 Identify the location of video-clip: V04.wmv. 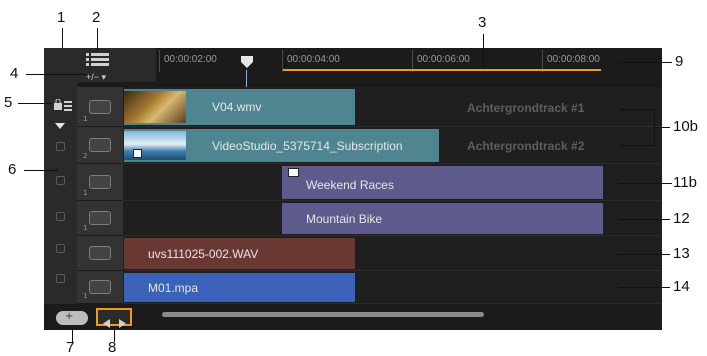
(239, 107).